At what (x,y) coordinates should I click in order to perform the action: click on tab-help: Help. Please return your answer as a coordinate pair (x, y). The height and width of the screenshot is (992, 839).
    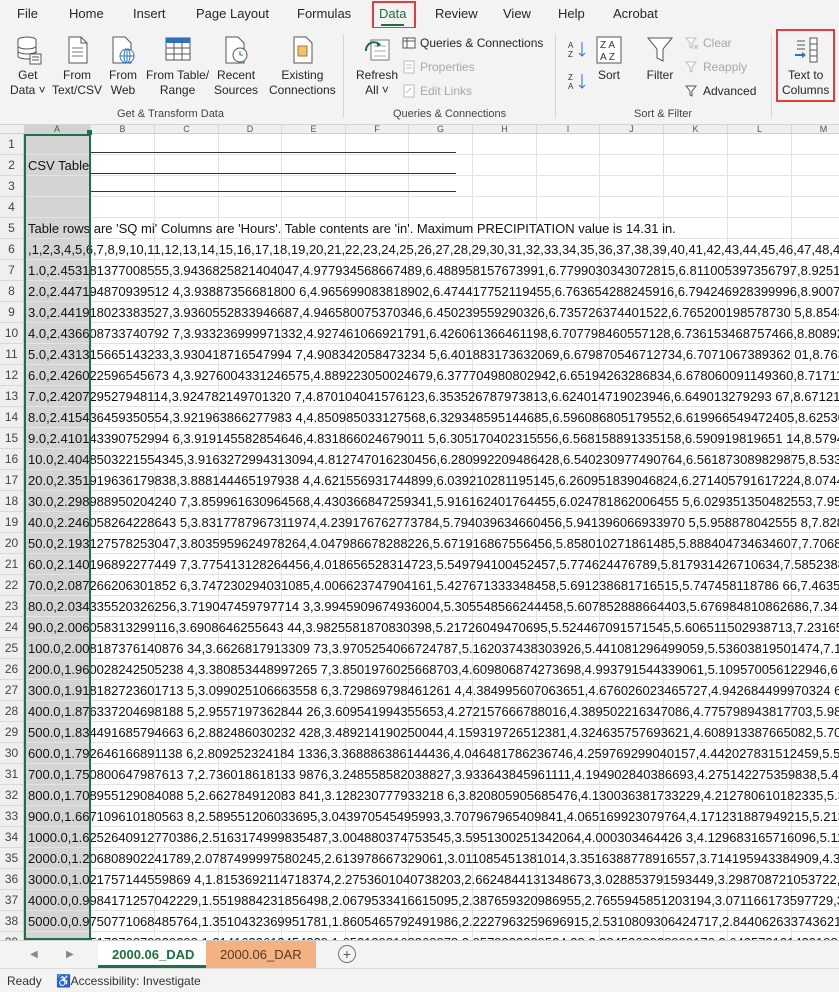
    Looking at the image, I should click on (571, 15).